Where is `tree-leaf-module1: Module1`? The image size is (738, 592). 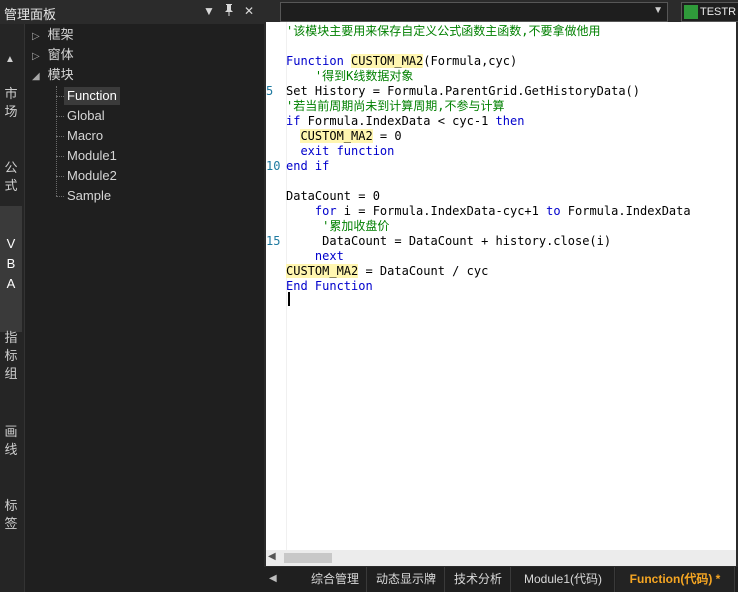 tree-leaf-module1: Module1 is located at coordinates (92, 156).